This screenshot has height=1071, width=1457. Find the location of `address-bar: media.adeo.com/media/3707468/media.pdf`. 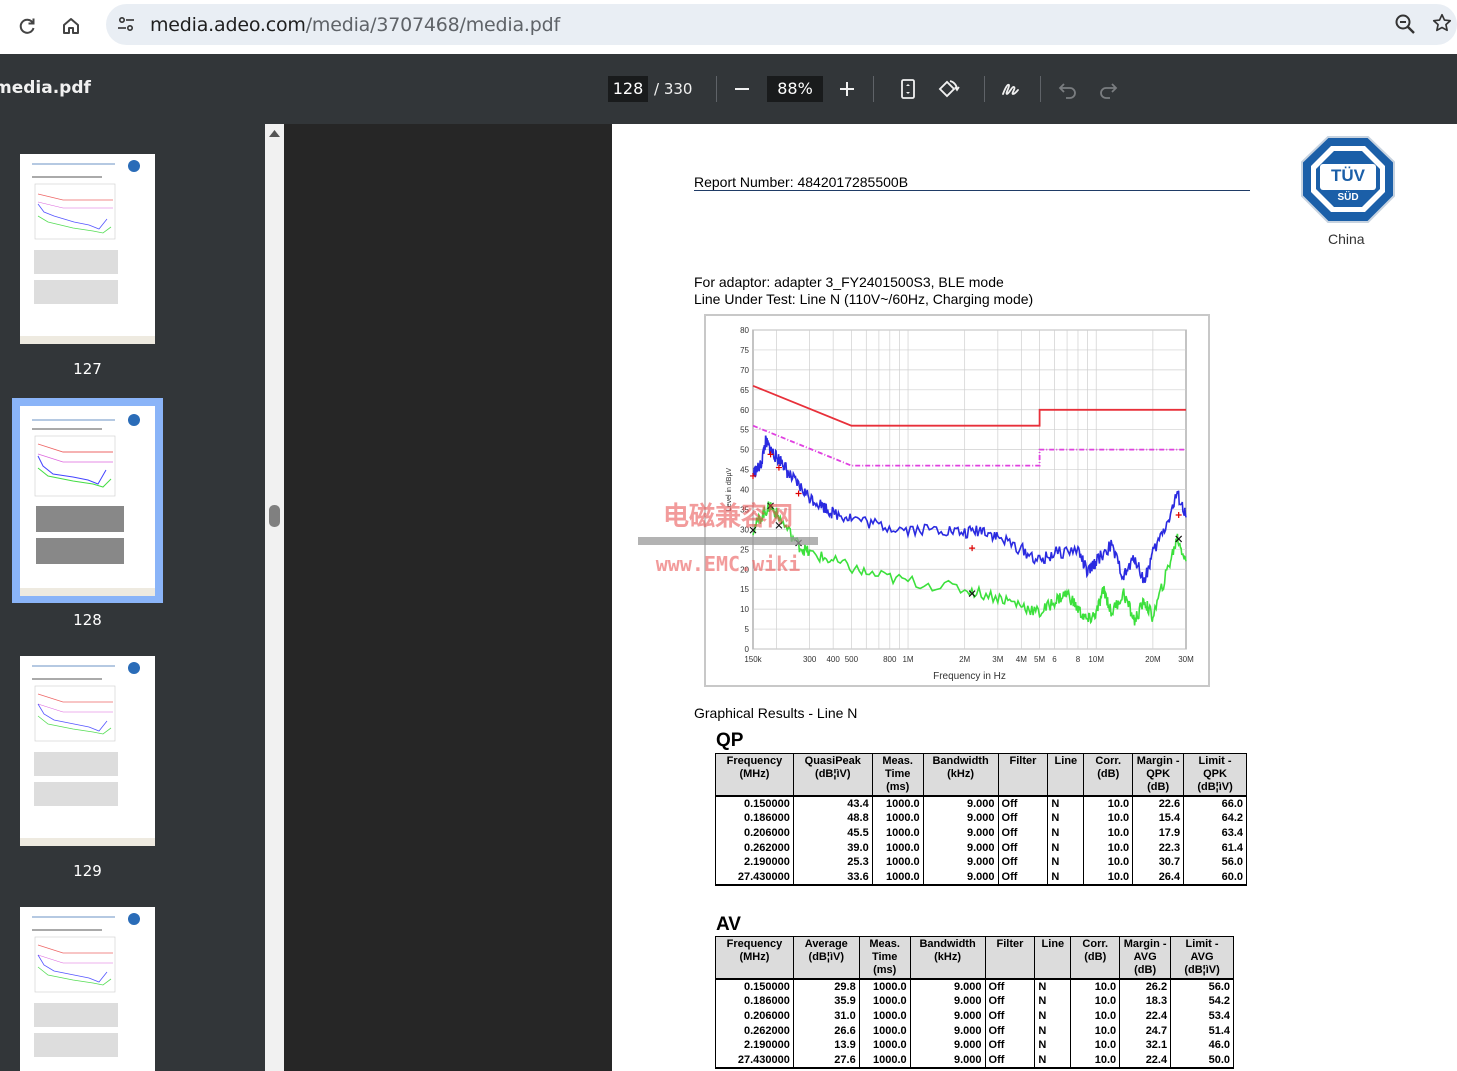

address-bar: media.adeo.com/media/3707468/media.pdf is located at coordinates (781, 24).